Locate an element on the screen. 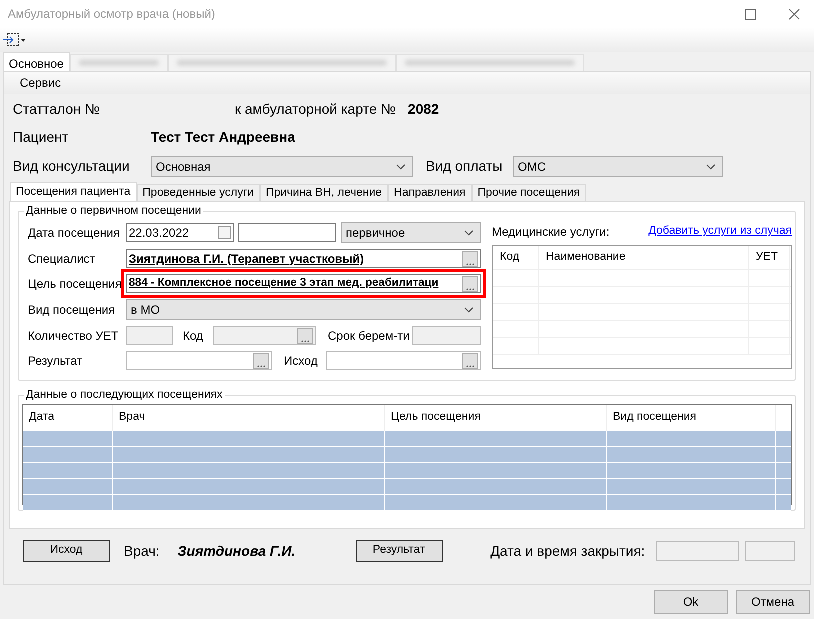  field-label: Вид посещения is located at coordinates (72, 310).